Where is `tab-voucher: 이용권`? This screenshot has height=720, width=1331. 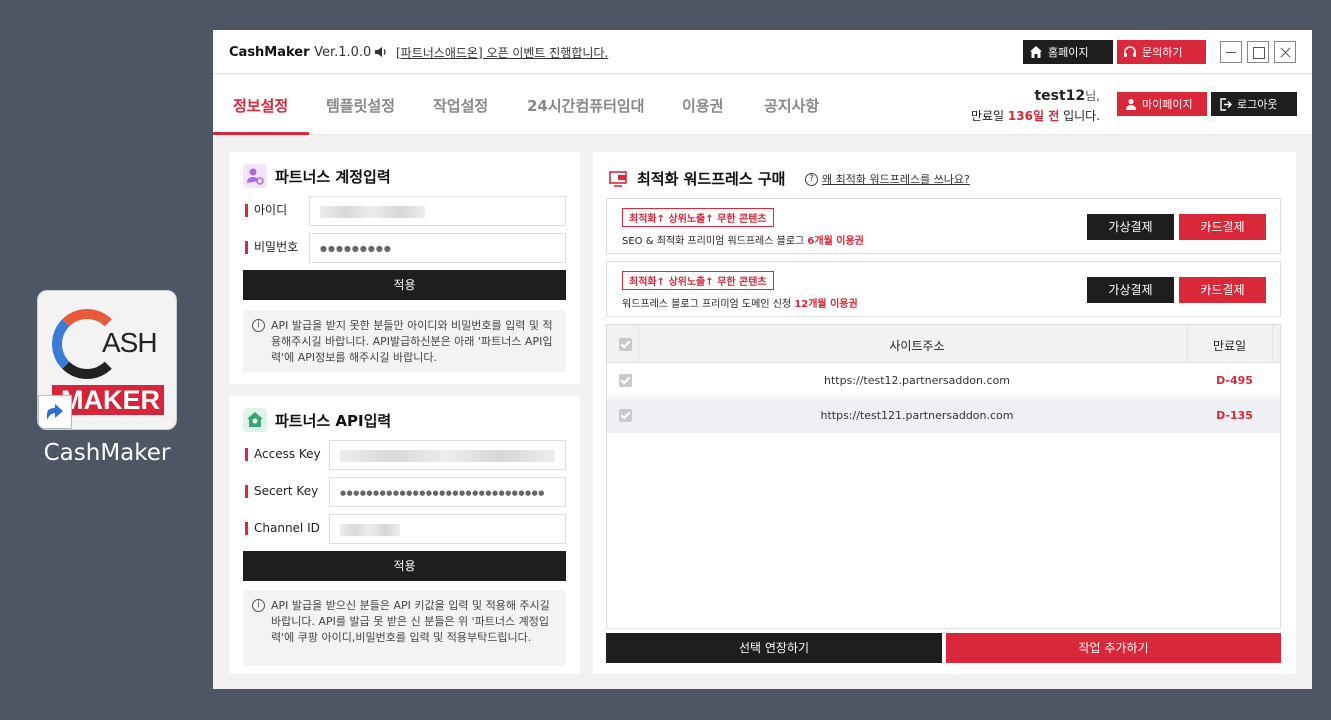
tab-voucher: 이용권 is located at coordinates (702, 105).